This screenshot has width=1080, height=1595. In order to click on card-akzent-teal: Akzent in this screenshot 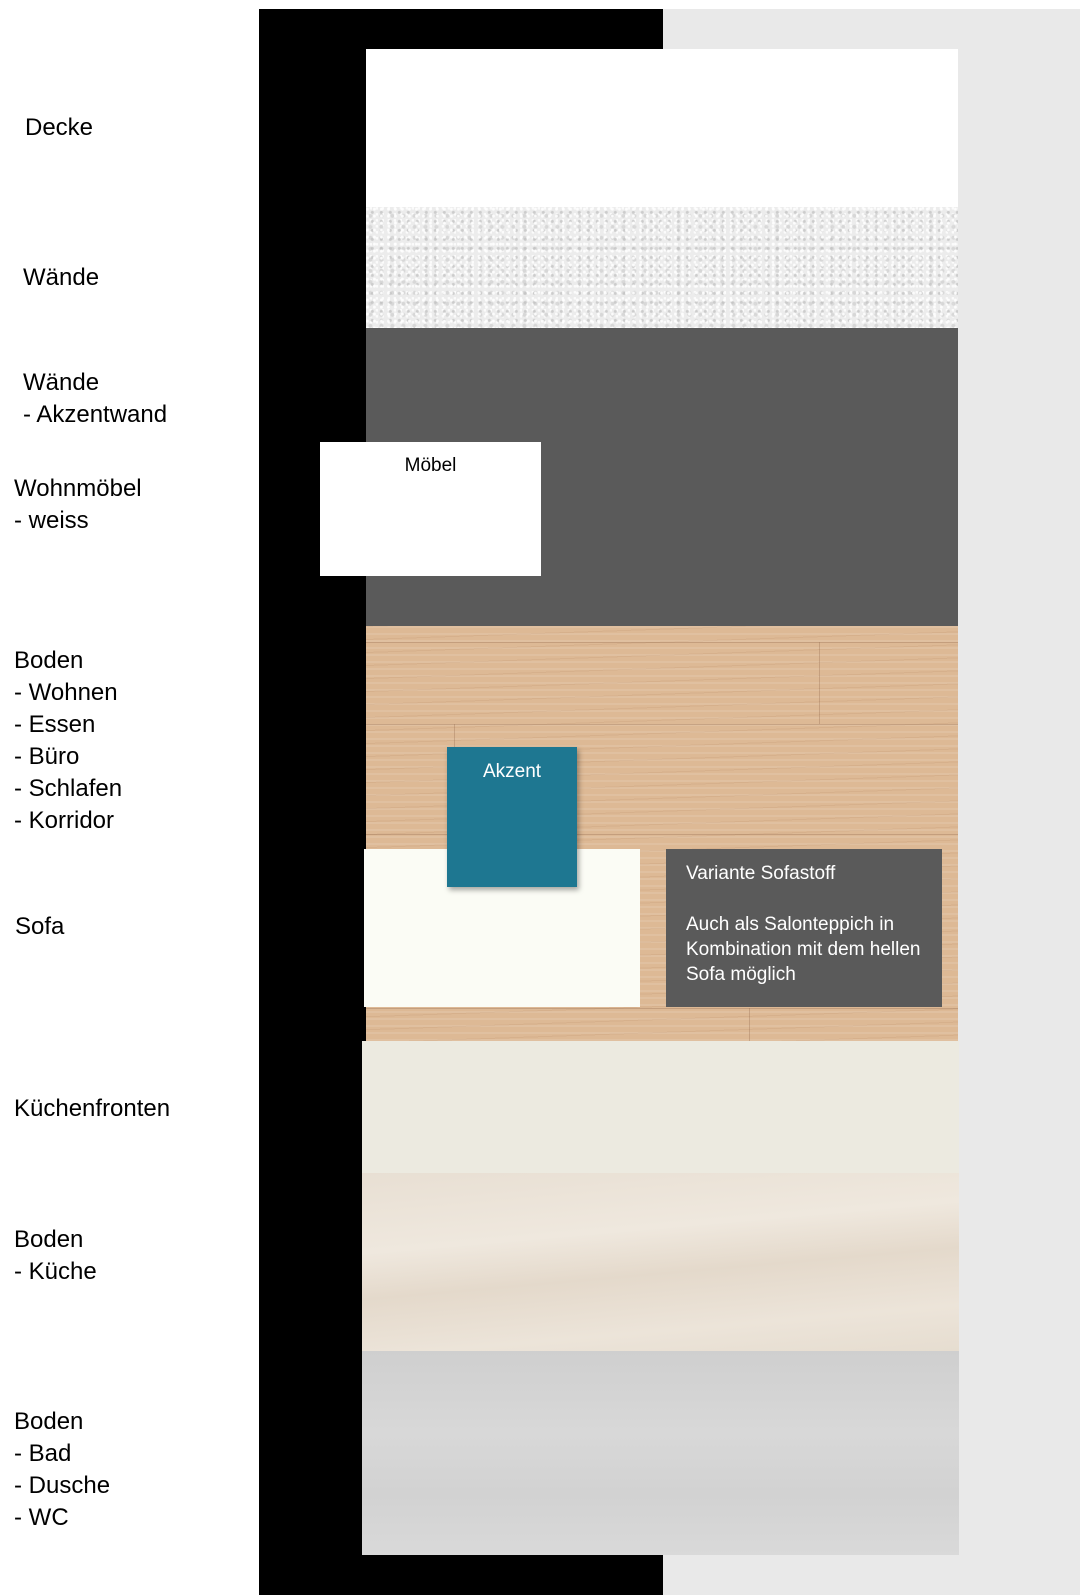, I will do `click(512, 817)`.